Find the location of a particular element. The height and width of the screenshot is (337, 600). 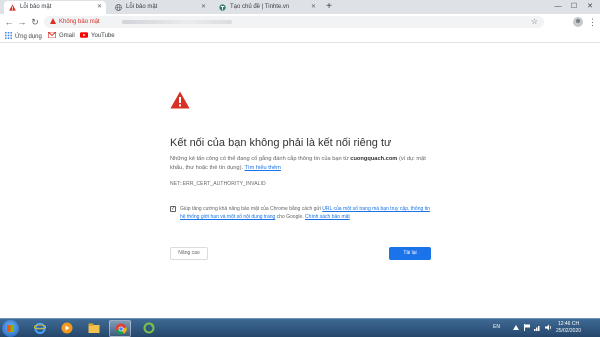

clock-time: 12:46 CH is located at coordinates (568, 324).